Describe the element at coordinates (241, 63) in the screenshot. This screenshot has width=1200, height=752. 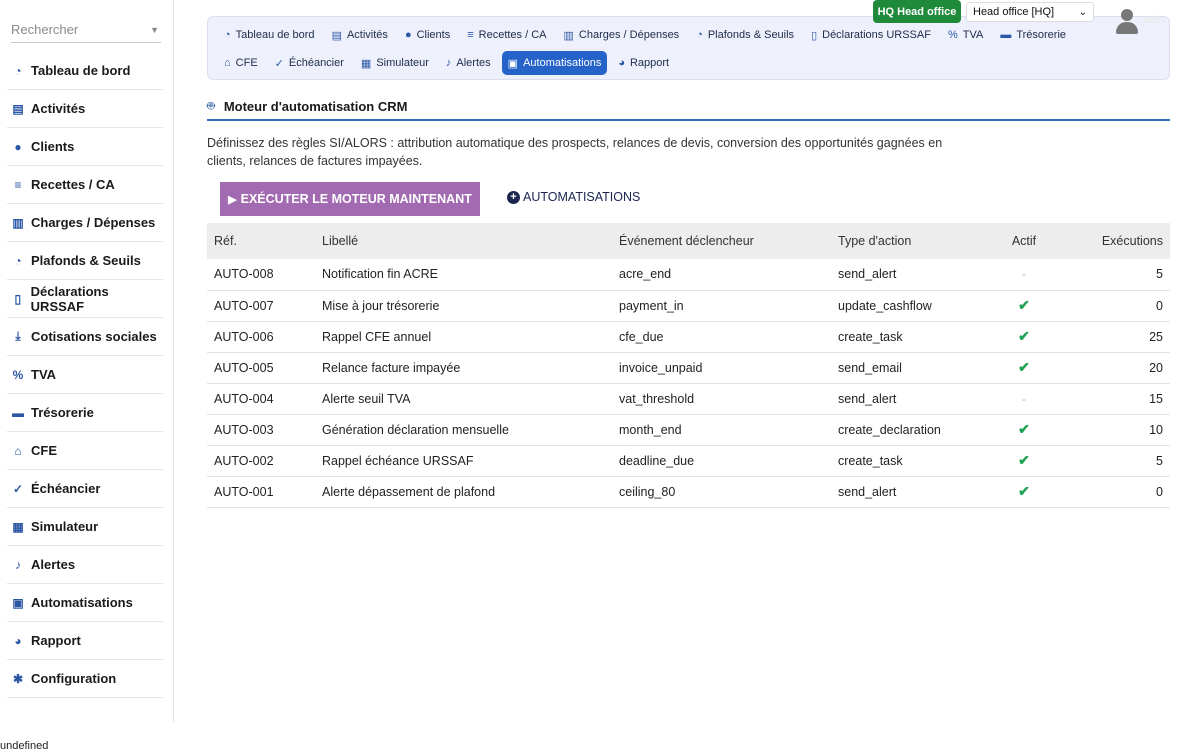
I see `tab-cfe: ⌂ CFE` at that location.